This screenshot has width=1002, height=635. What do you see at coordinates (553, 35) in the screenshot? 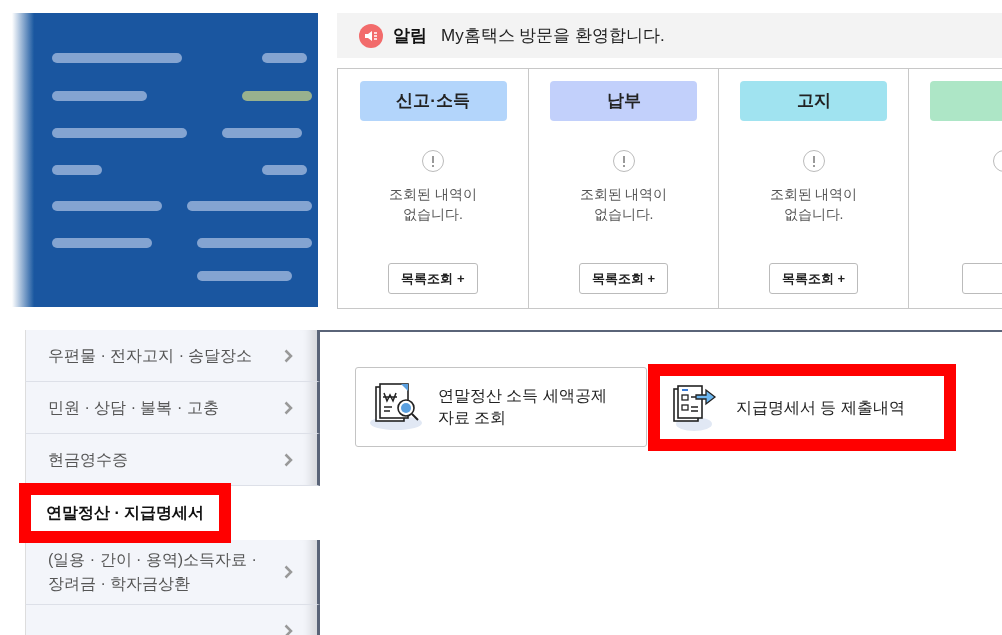
I see `notice-message: My홈택스 방문을 환영합니다.` at bounding box center [553, 35].